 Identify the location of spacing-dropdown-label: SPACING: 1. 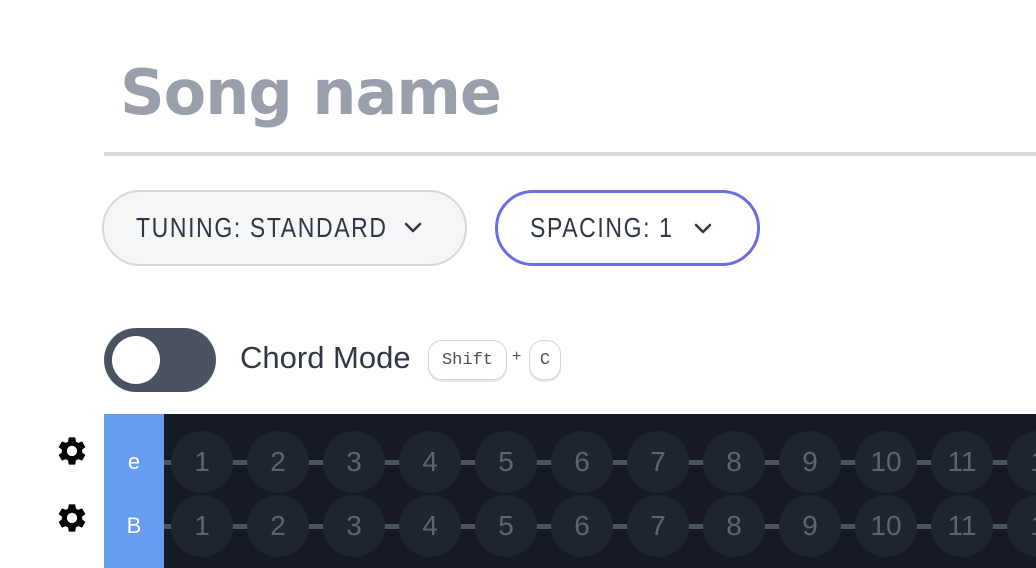
(602, 227).